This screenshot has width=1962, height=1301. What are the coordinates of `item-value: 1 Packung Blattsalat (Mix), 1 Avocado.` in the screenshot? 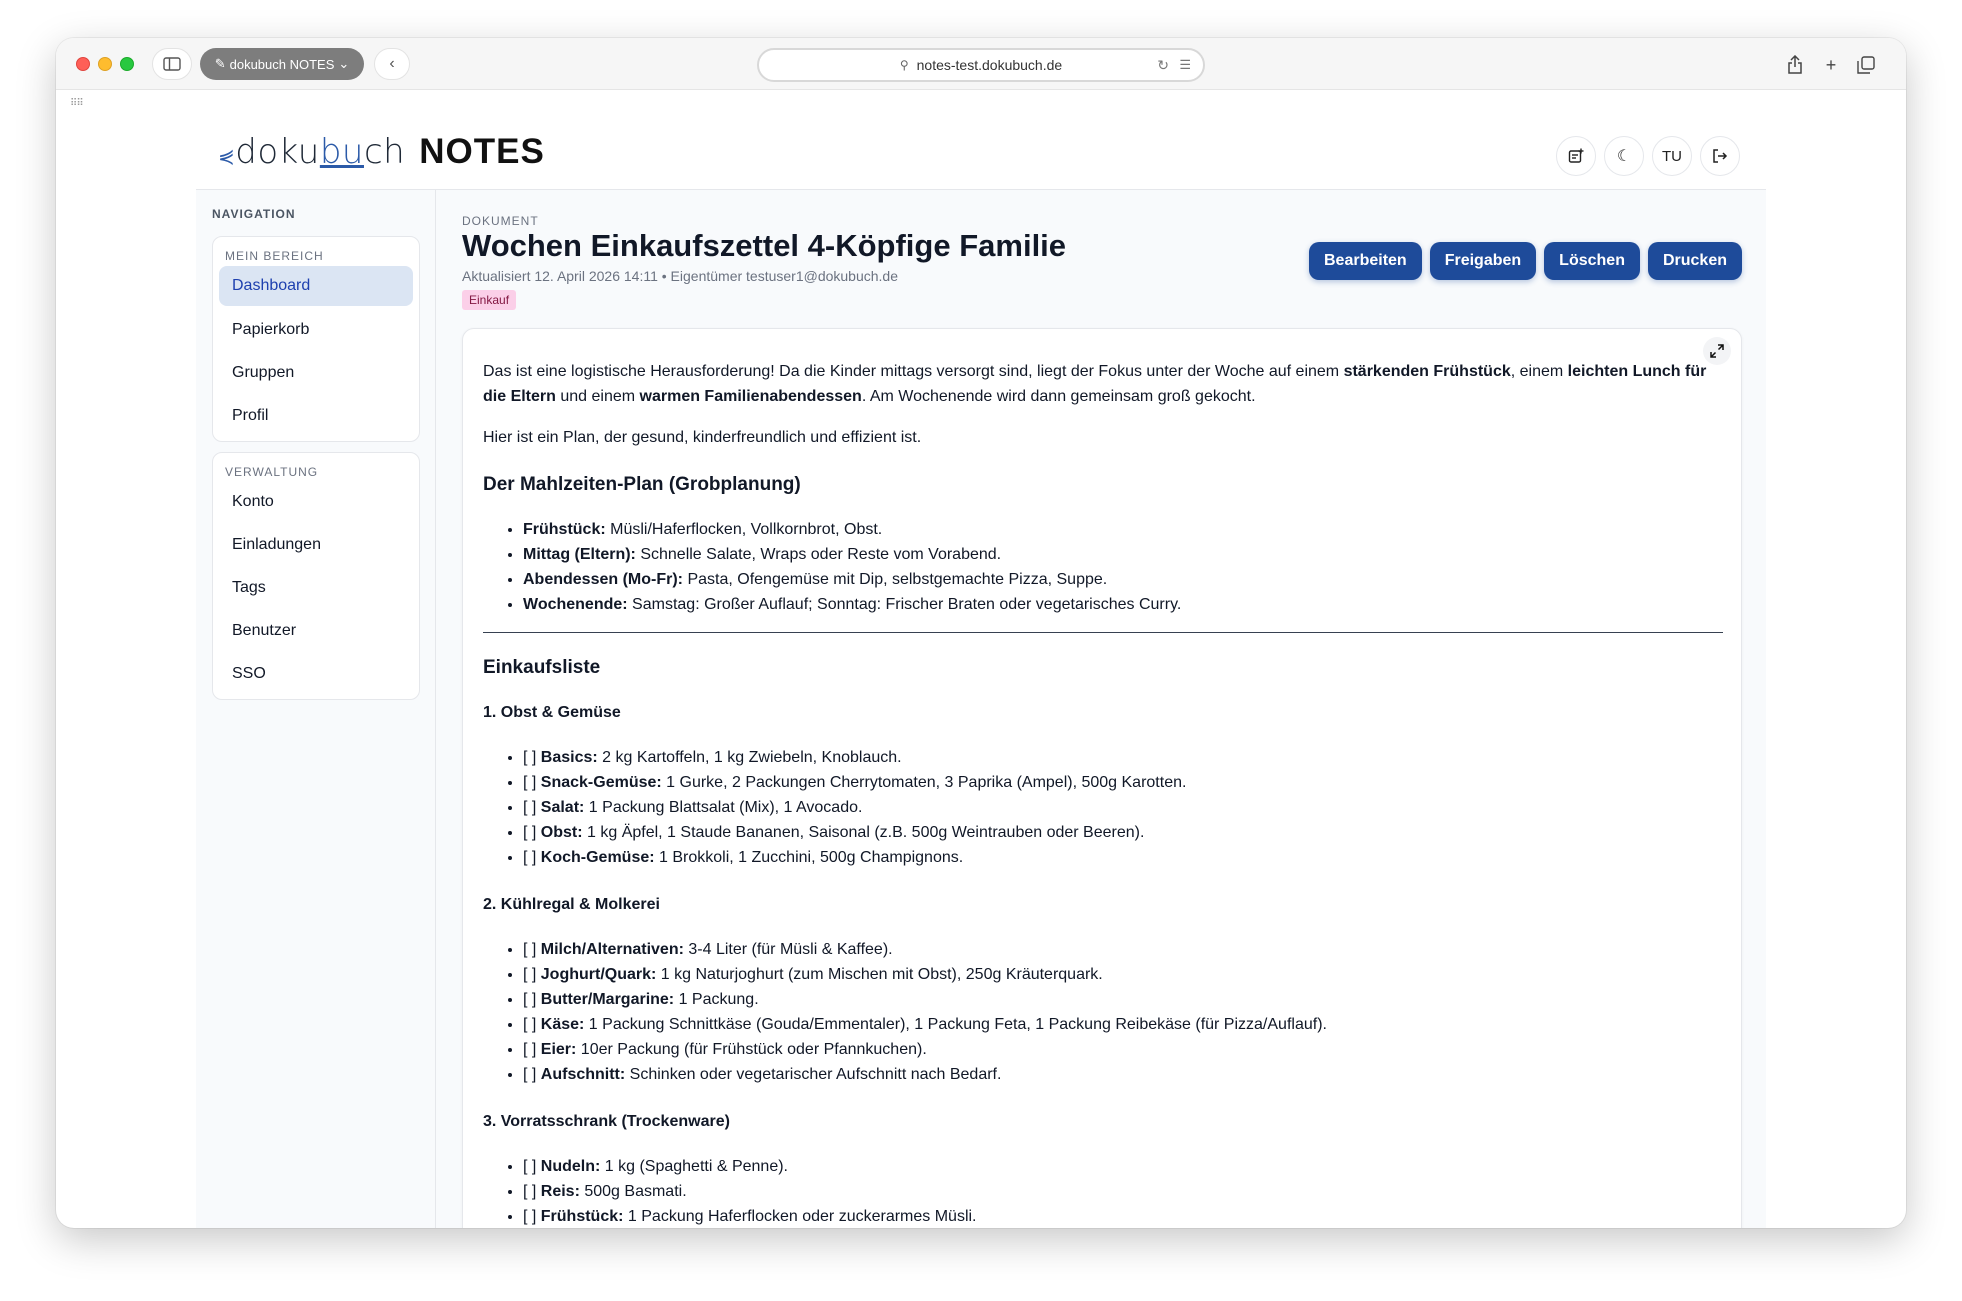 It's located at (723, 807).